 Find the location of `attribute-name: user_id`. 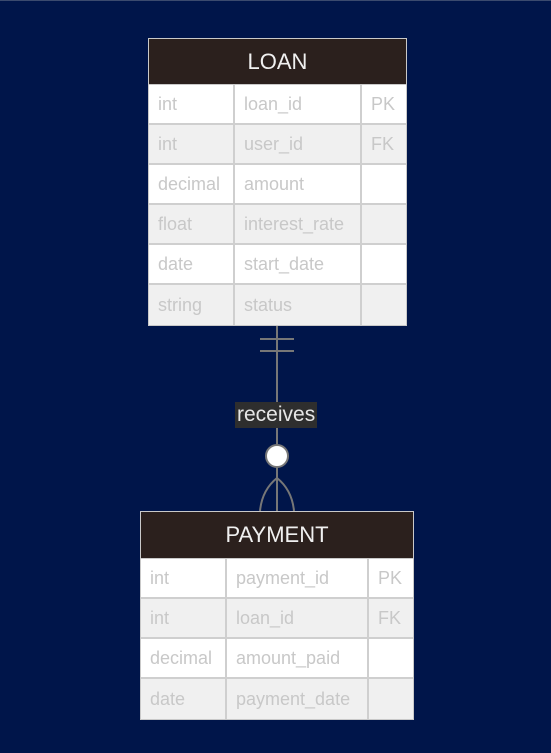

attribute-name: user_id is located at coordinates (298, 144).